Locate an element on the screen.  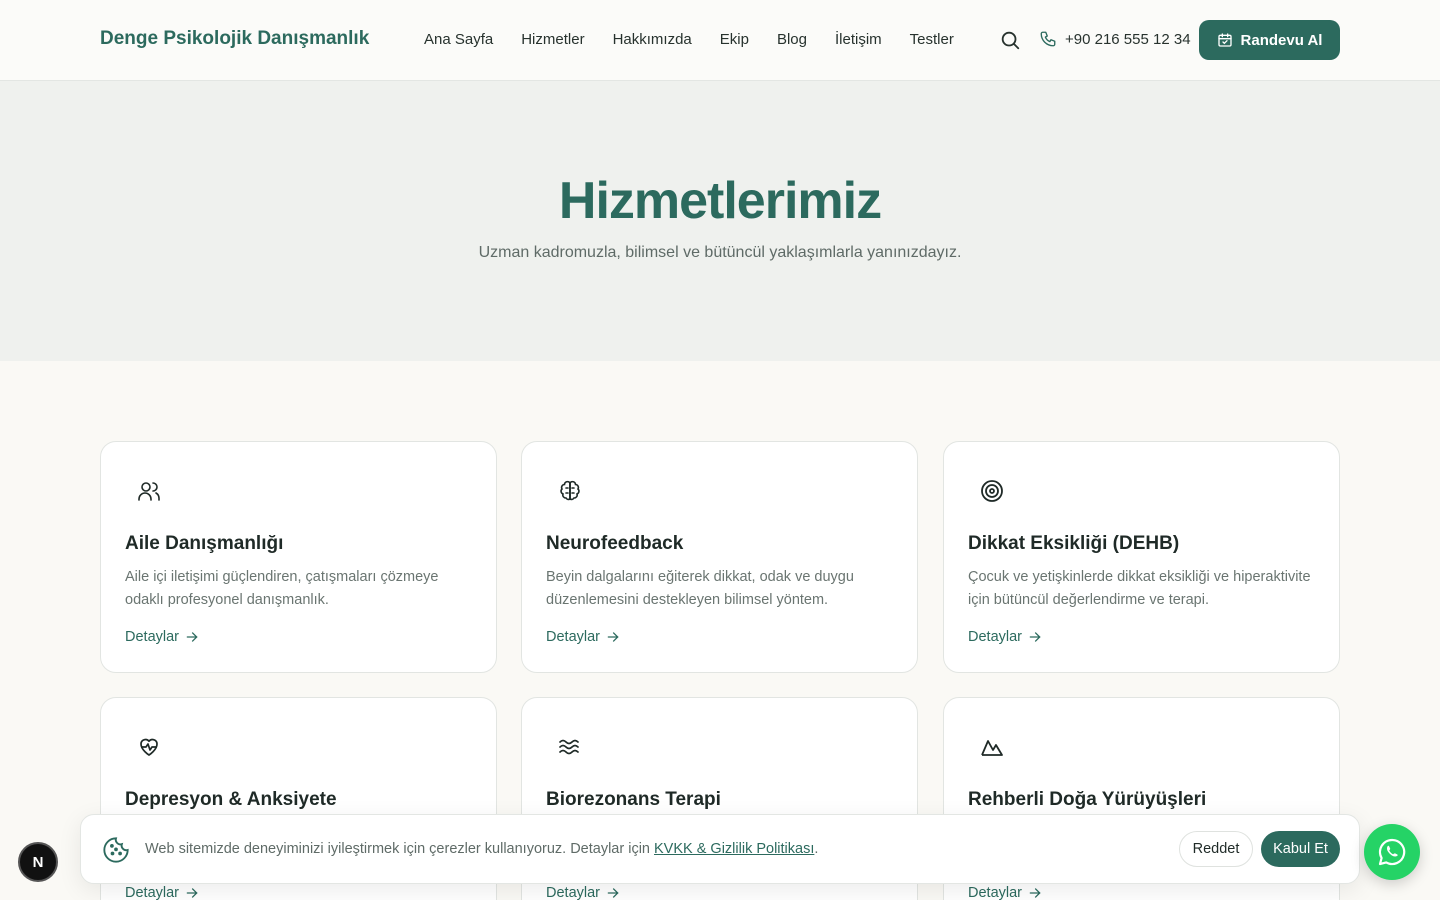
brain-icon is located at coordinates (570, 490).